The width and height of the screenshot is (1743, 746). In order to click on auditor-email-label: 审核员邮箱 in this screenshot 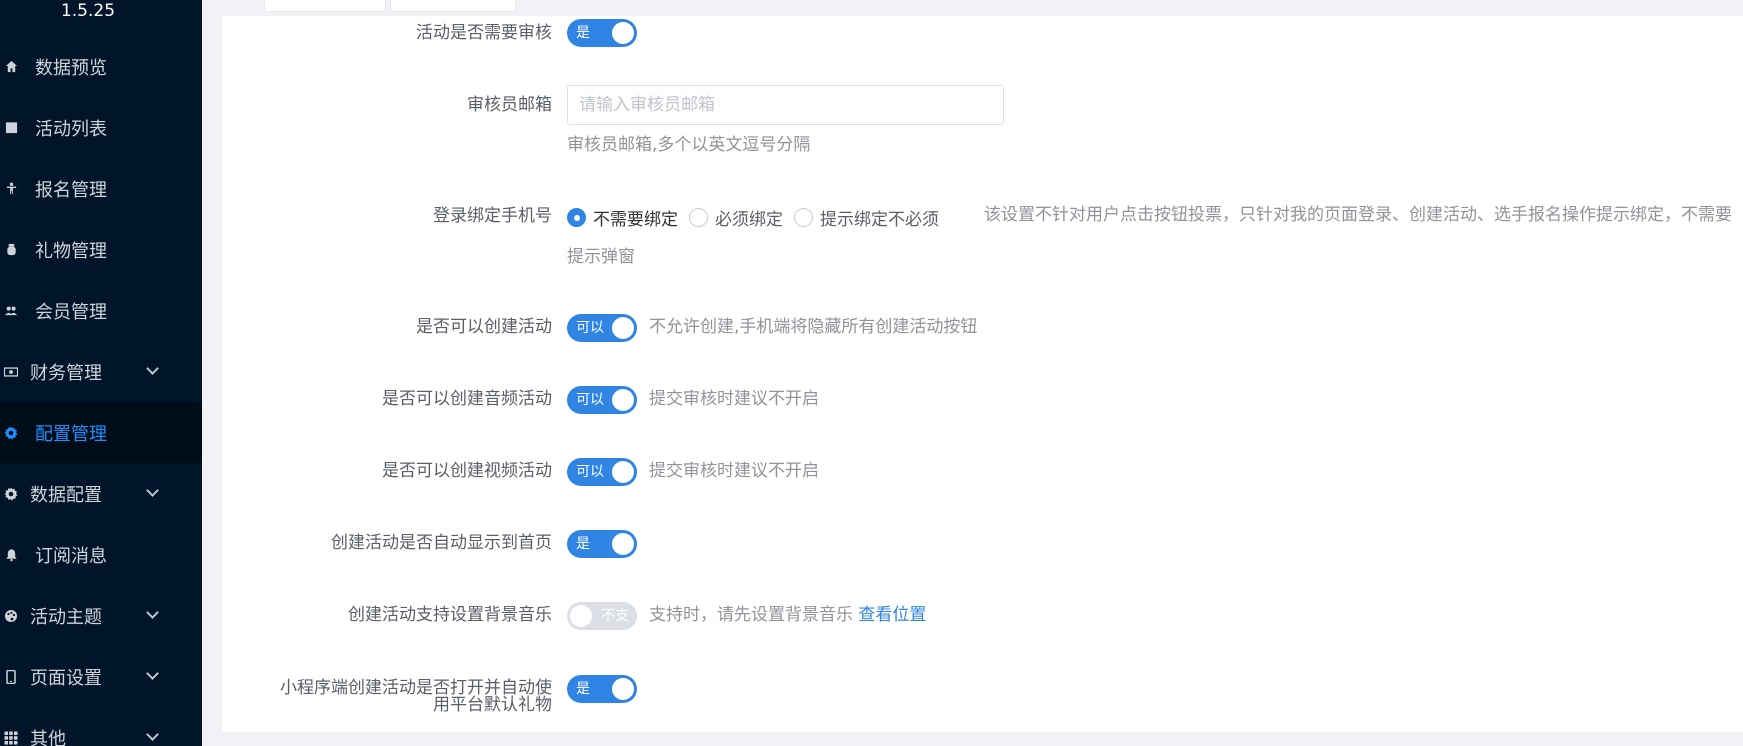, I will do `click(509, 105)`.